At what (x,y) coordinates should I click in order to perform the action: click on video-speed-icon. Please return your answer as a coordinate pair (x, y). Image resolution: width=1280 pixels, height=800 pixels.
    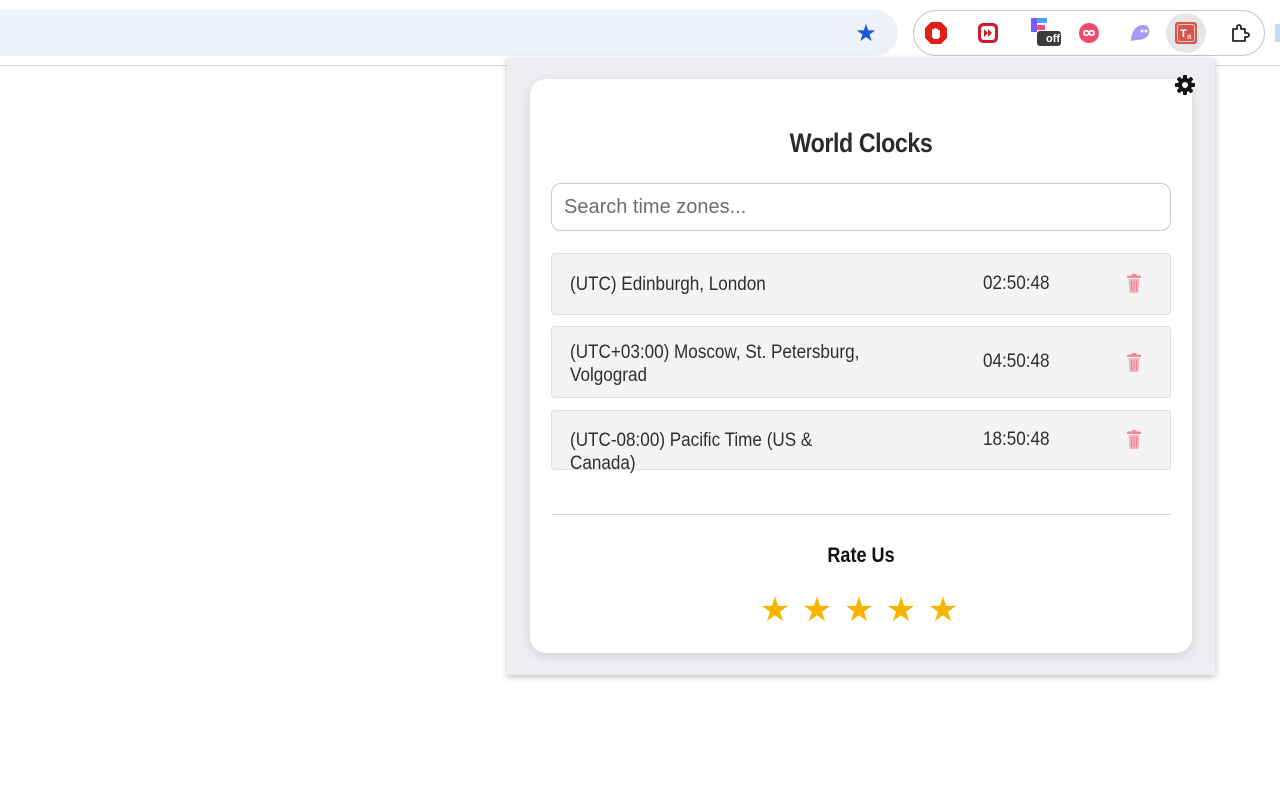
    Looking at the image, I should click on (988, 33).